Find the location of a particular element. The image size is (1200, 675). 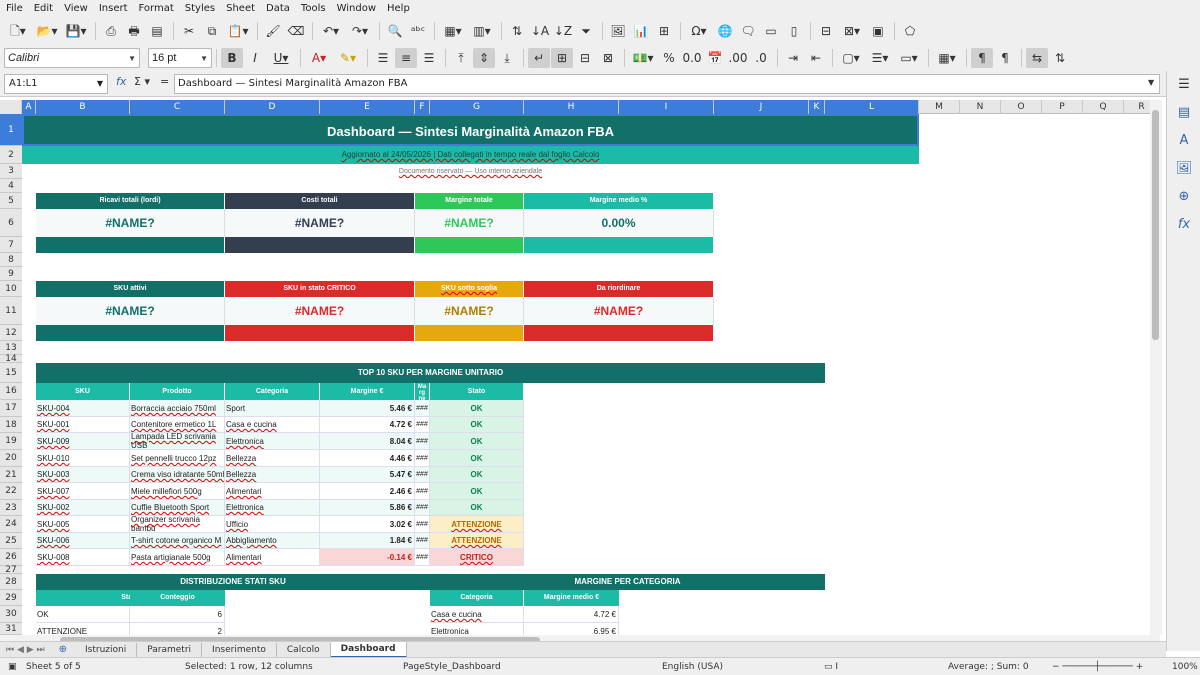

kpi-label: Margine totale is located at coordinates (469, 201).